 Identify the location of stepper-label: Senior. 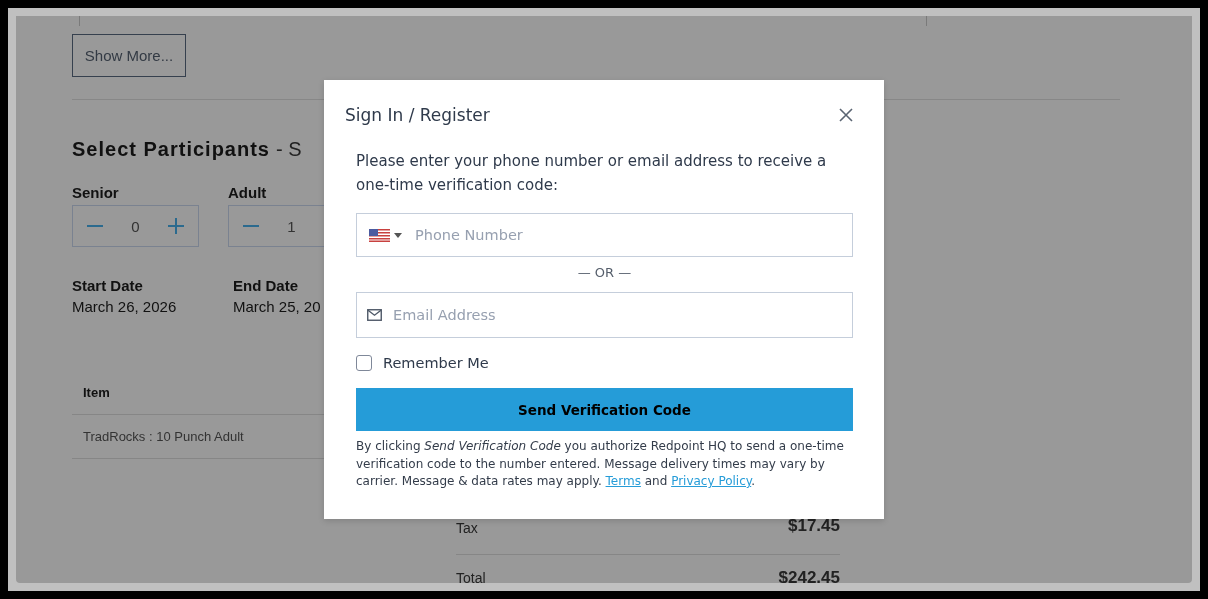
(95, 193).